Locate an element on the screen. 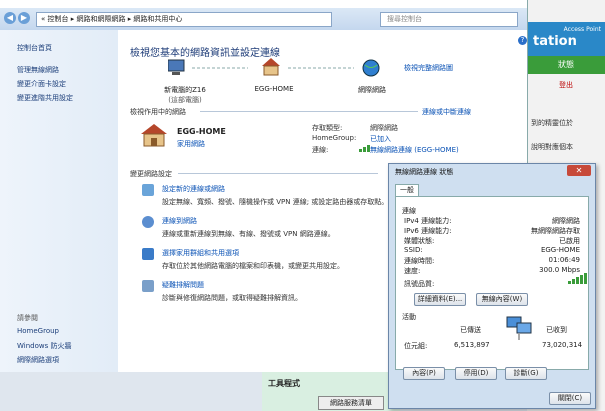 The image size is (605, 411). info-row: SSID: EGG-HOME is located at coordinates (492, 250).